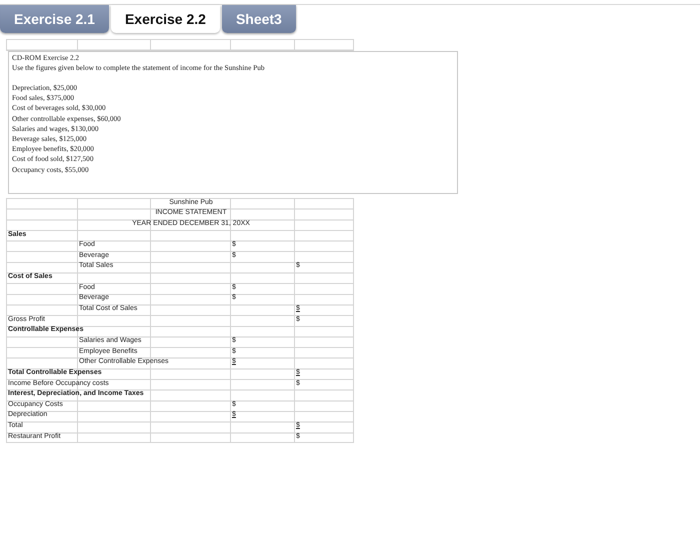 The width and height of the screenshot is (700, 538). Describe the element at coordinates (259, 19) in the screenshot. I see `sheet-tab: Sheet3` at that location.